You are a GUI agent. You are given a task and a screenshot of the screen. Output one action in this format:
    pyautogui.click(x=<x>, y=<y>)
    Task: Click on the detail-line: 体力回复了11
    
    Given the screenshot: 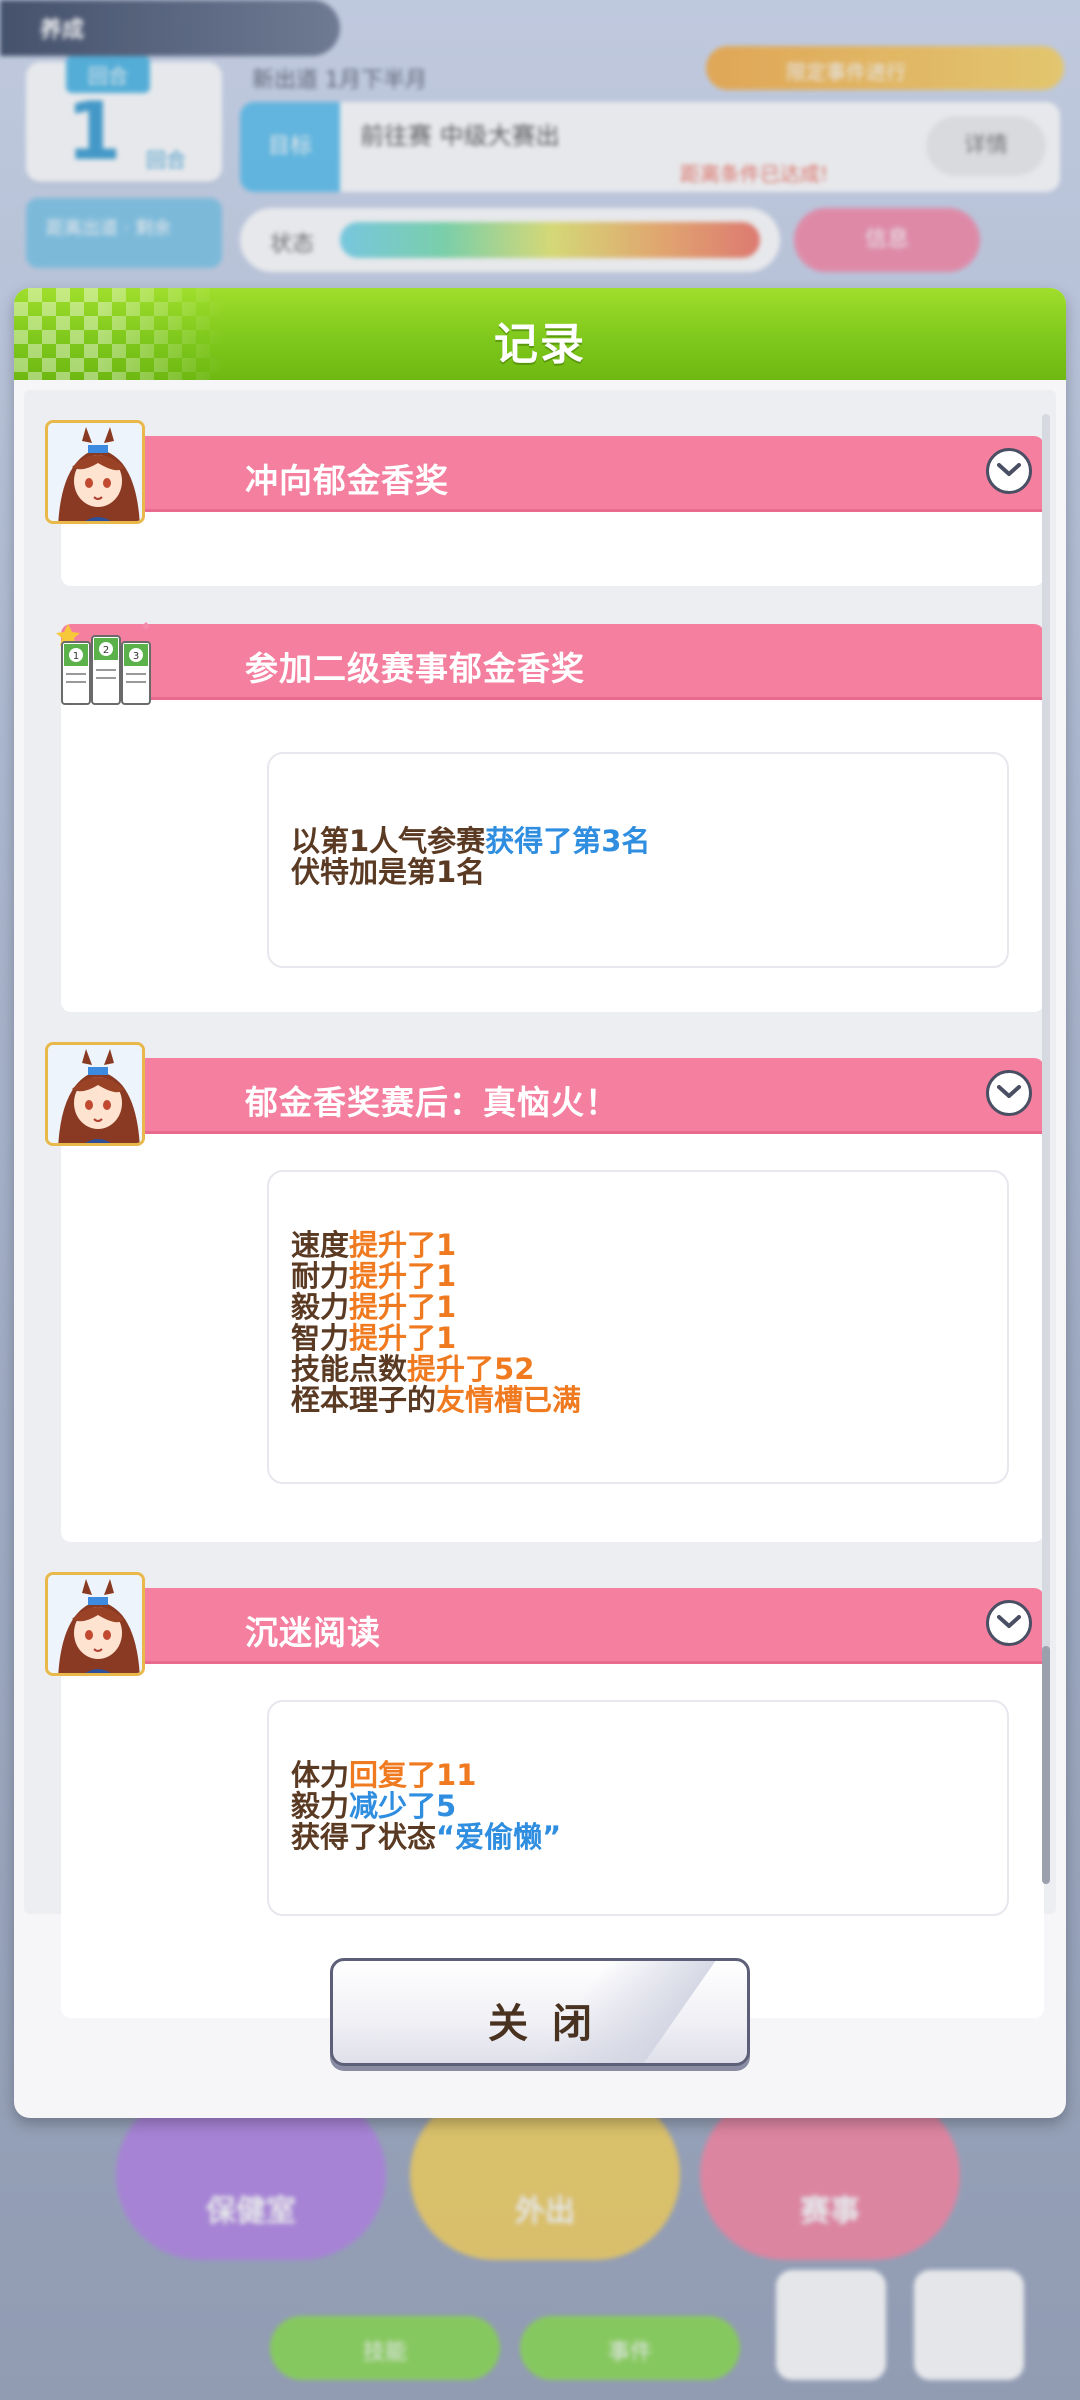 What is the action you would take?
    pyautogui.click(x=426, y=1775)
    